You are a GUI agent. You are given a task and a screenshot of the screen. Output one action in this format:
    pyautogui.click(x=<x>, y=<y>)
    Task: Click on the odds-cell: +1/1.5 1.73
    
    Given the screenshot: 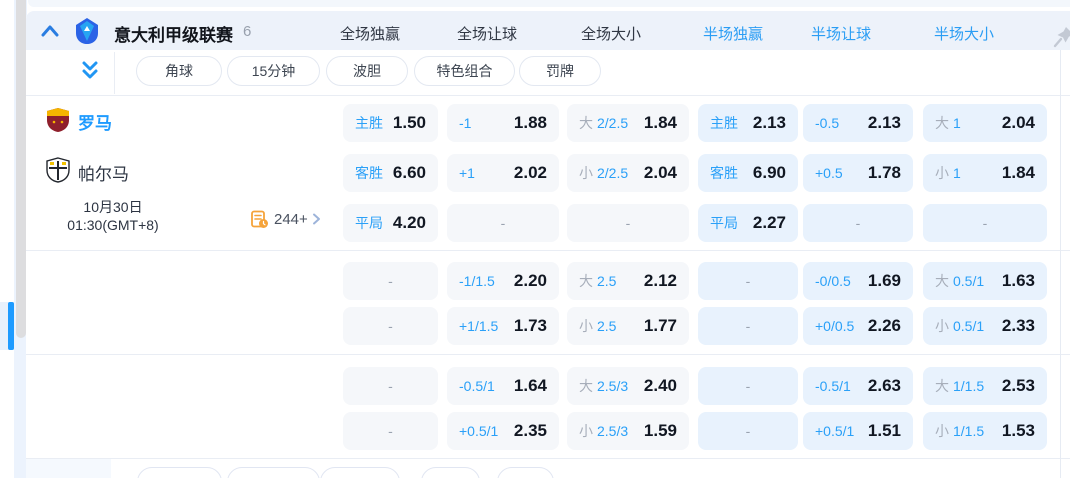 What is the action you would take?
    pyautogui.click(x=503, y=326)
    